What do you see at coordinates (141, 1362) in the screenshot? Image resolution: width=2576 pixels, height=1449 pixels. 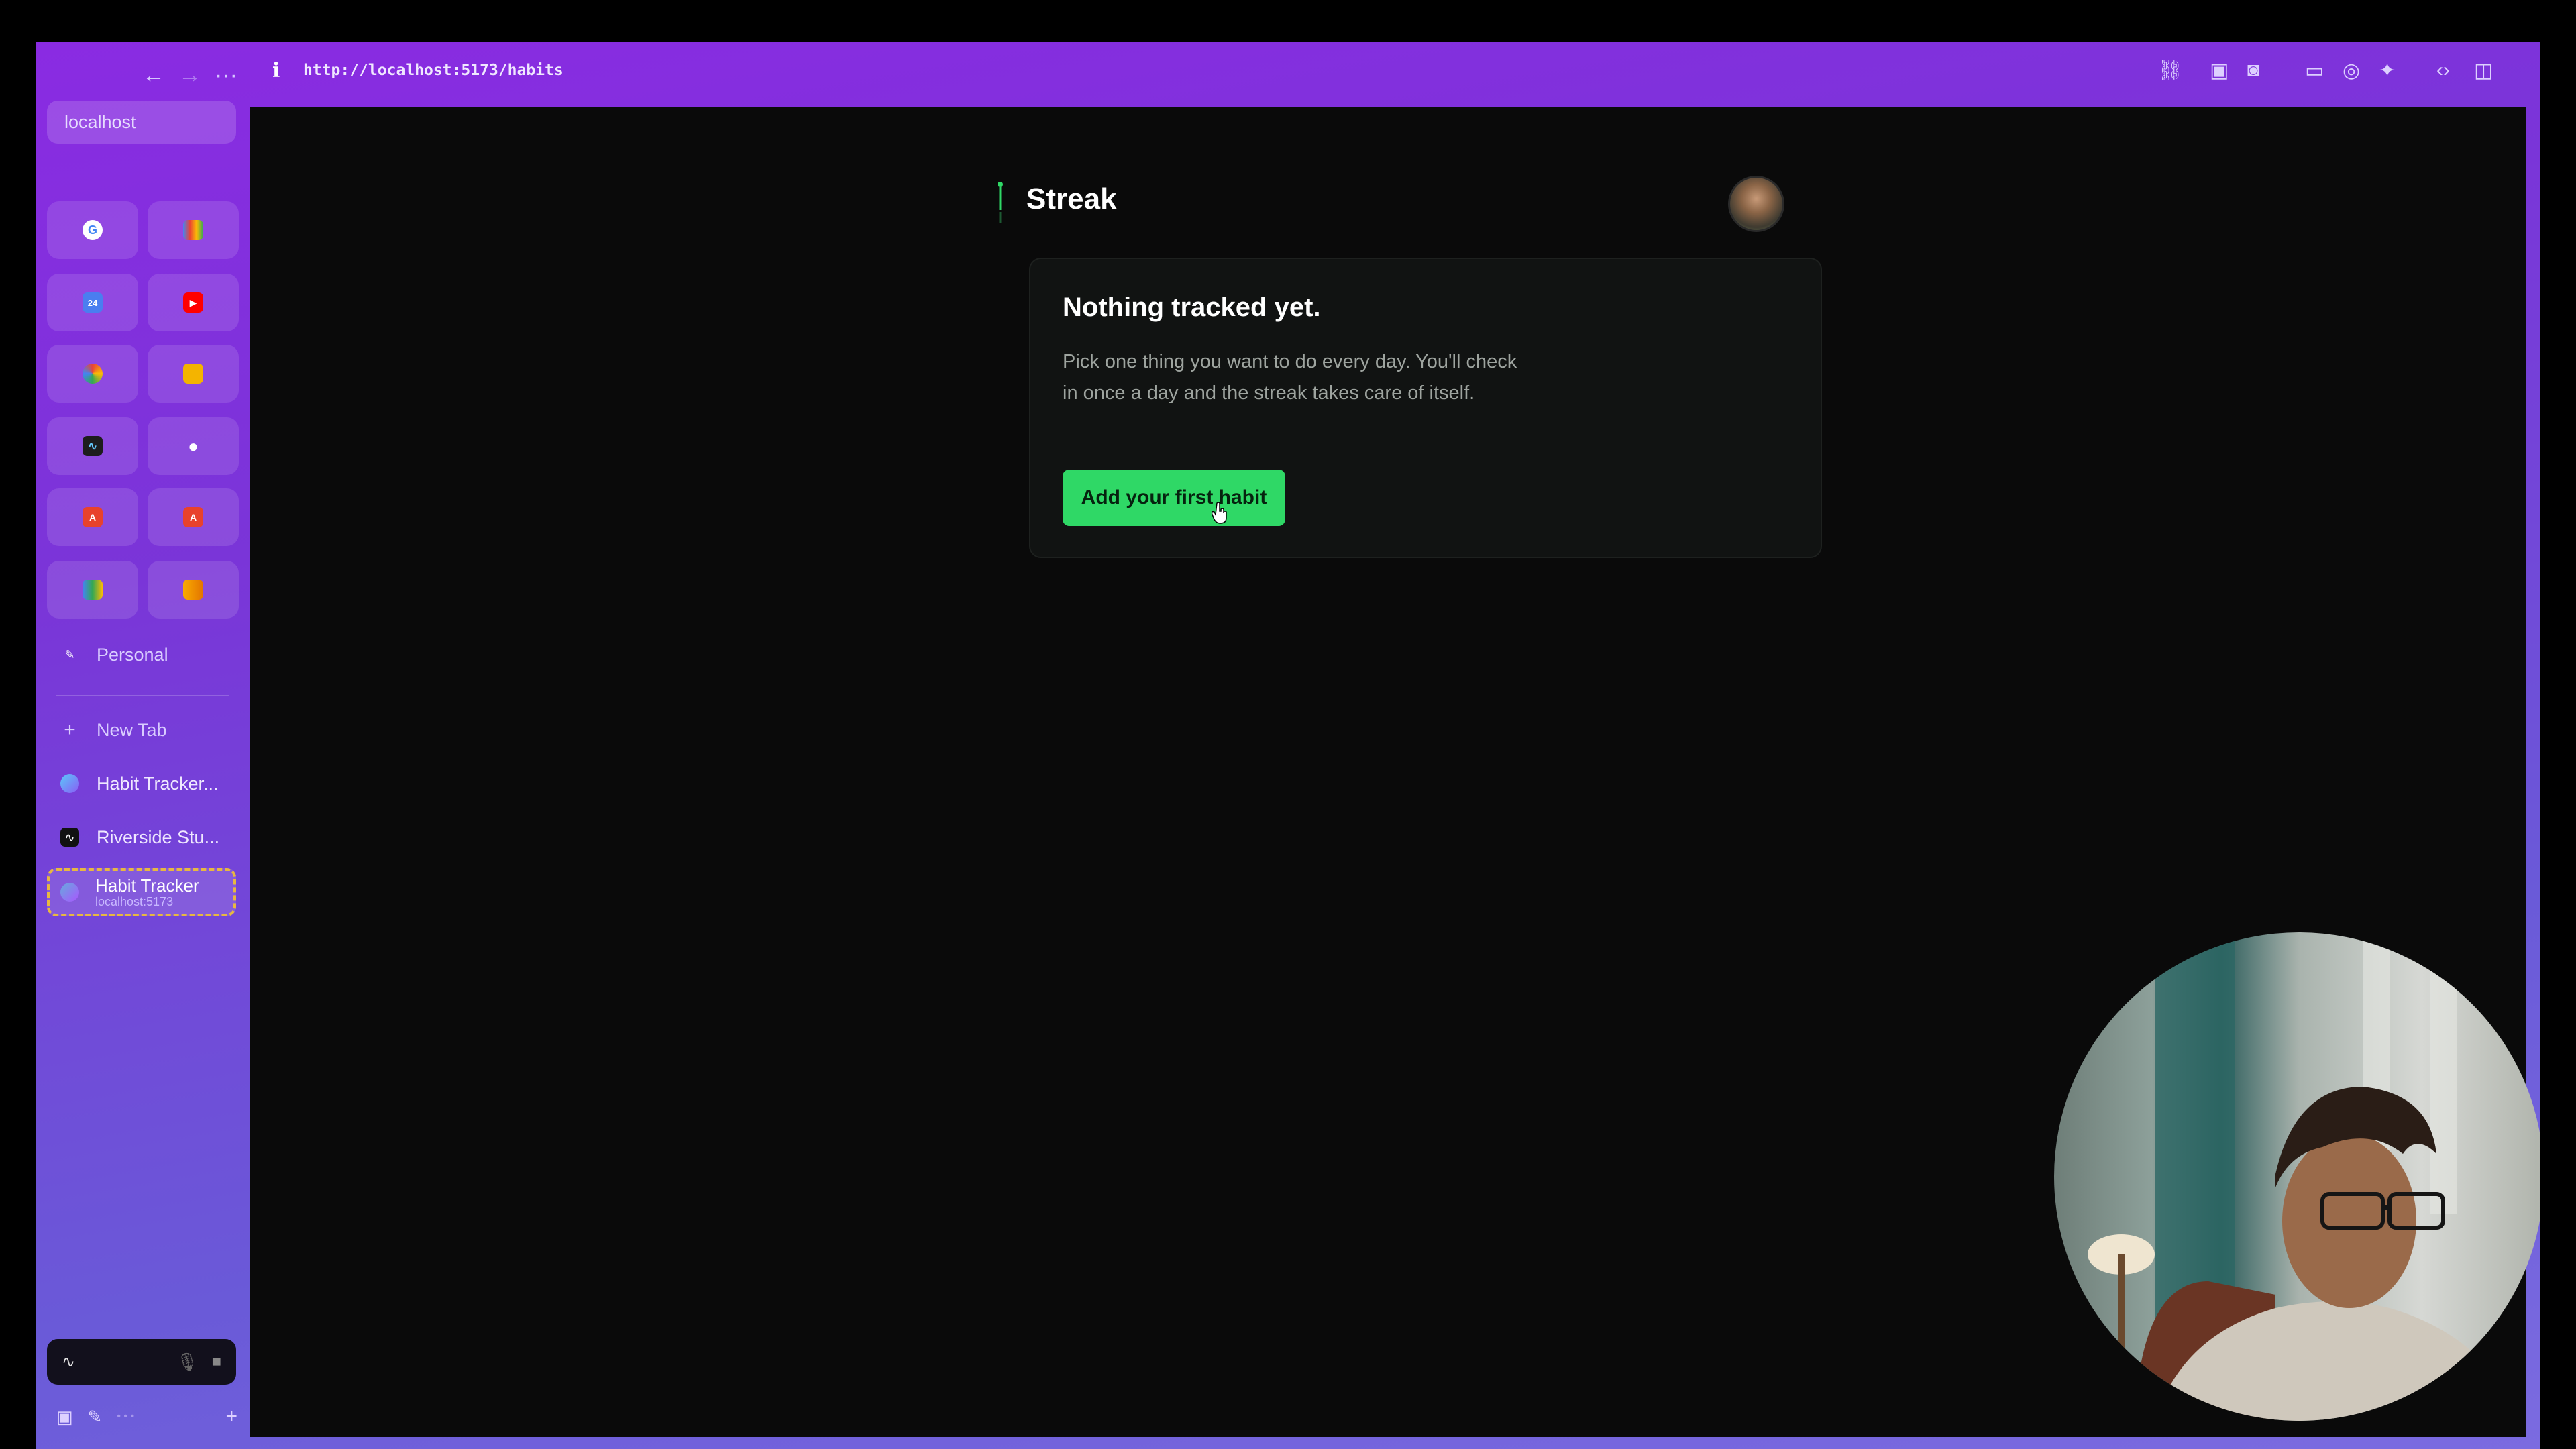 I see `recording-controls: ∿ 🎙︎ ■` at bounding box center [141, 1362].